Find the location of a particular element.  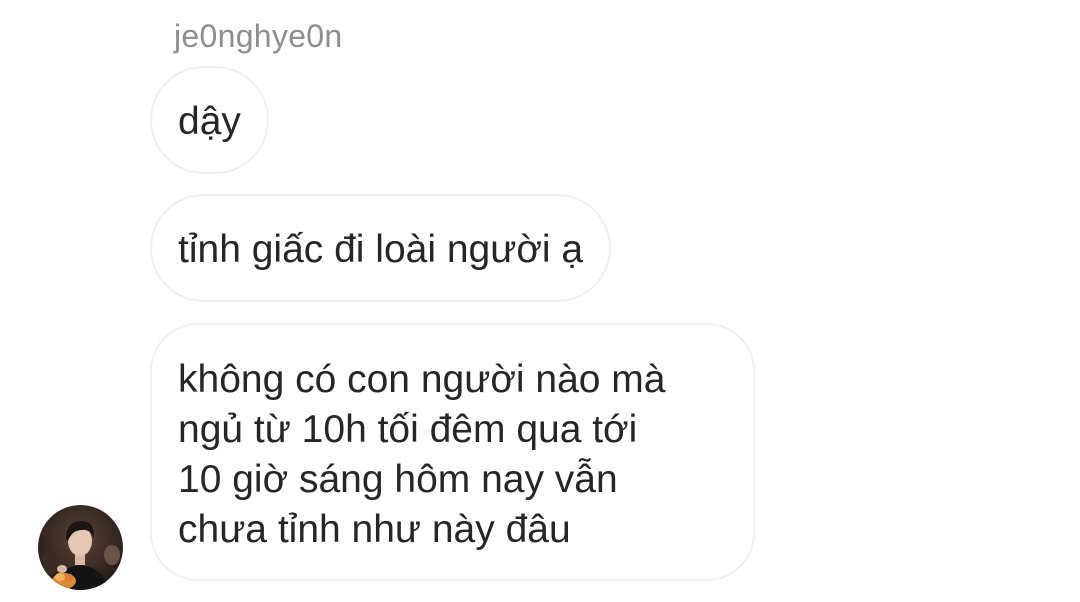

message-text-line: ngủ từ 10h tối đêm qua tới is located at coordinates (408, 429).